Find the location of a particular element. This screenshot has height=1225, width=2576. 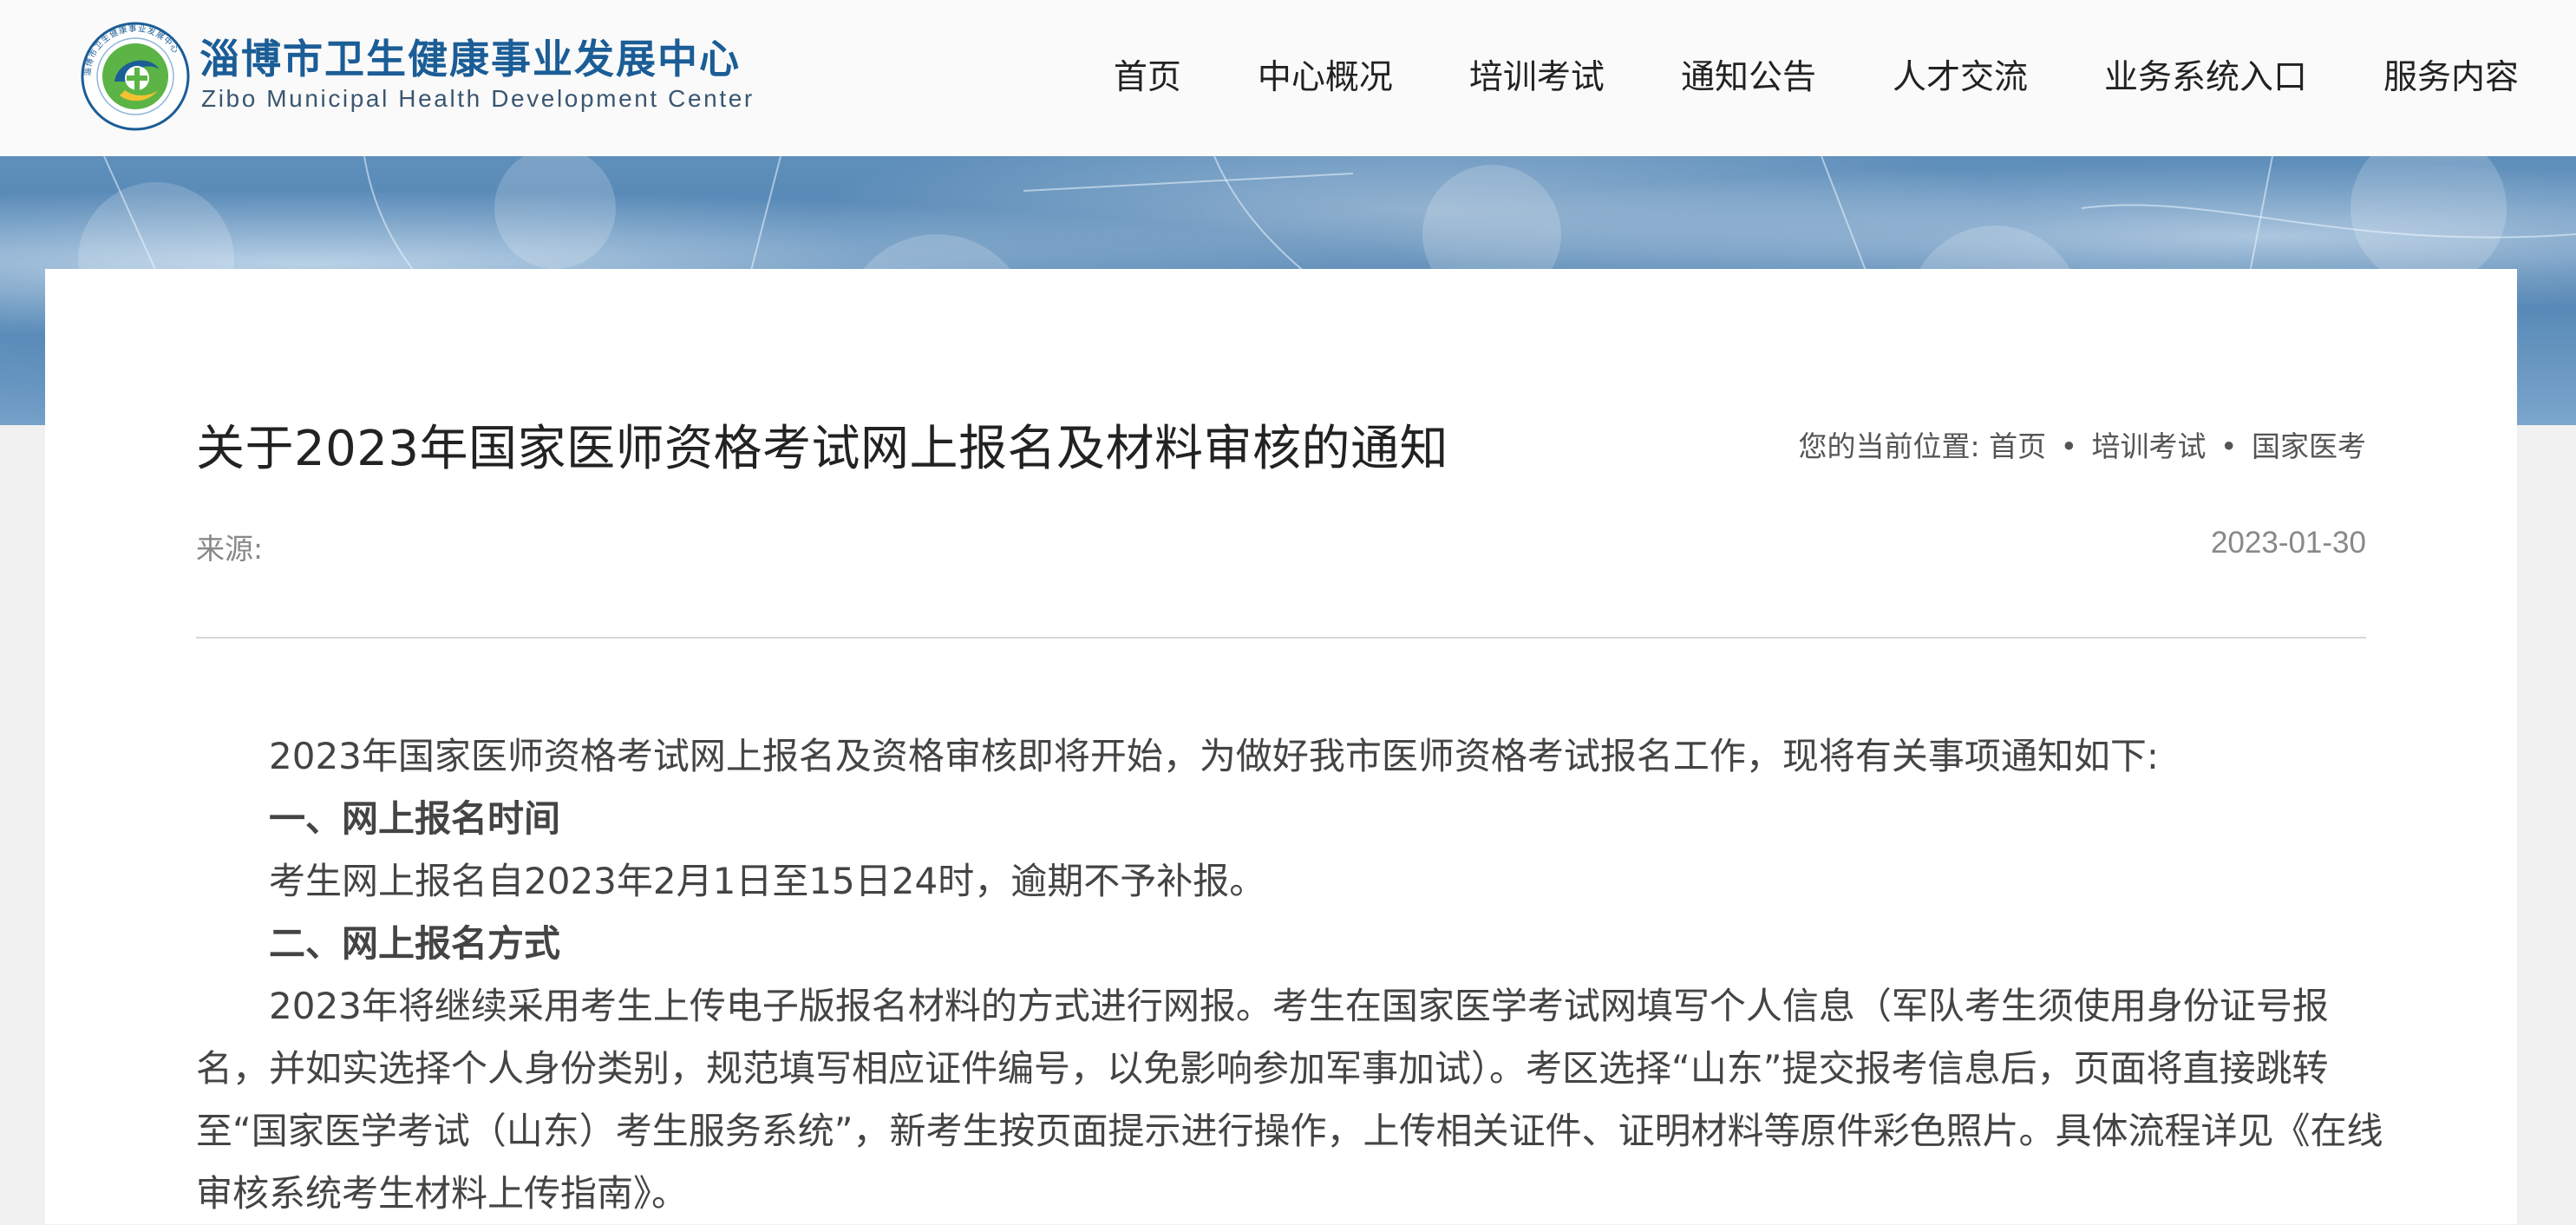

nav-item-center-overview: 中心概况 is located at coordinates (1325, 75).